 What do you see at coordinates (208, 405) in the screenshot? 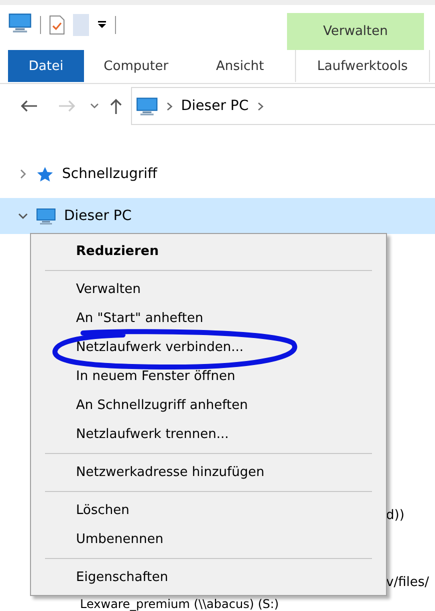
I see `menu-item: An Schnellzugriff anheften` at bounding box center [208, 405].